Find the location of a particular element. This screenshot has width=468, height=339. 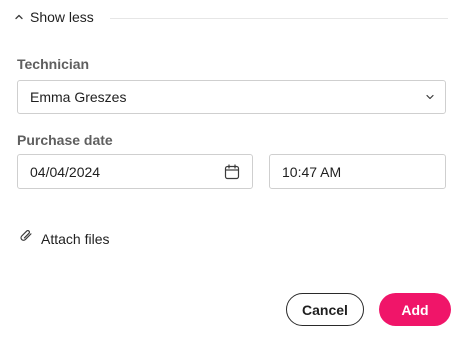

add-button: Add is located at coordinates (415, 309).